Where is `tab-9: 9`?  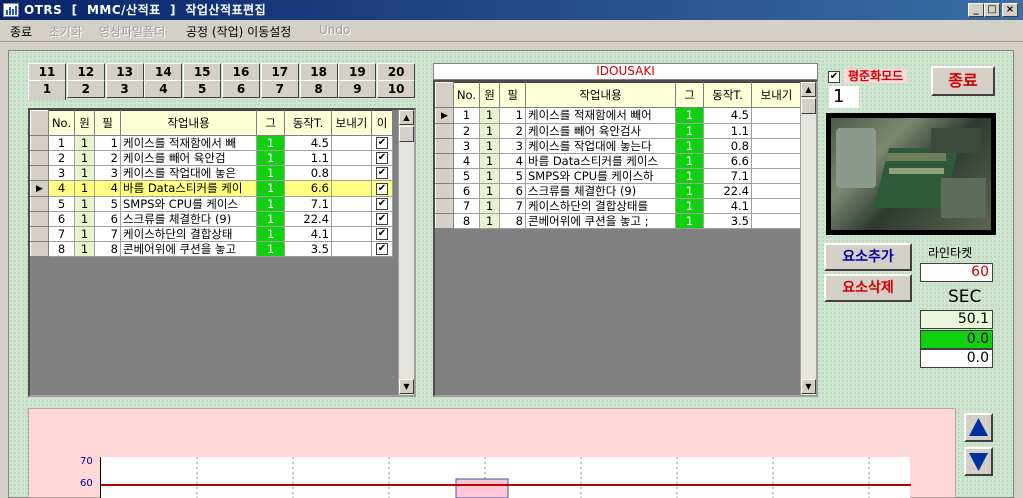
tab-9: 9 is located at coordinates (357, 89).